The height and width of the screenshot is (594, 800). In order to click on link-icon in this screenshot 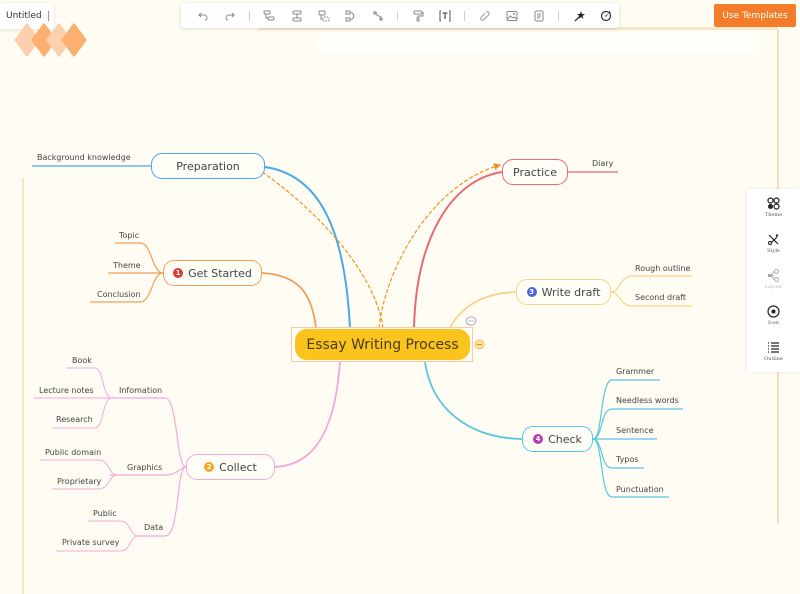, I will do `click(484, 16)`.